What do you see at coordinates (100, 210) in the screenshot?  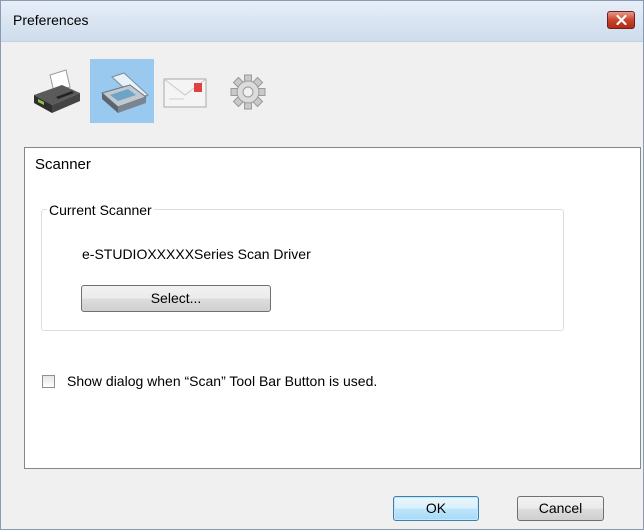 I see `current-scanner-legend: Current Scanner` at bounding box center [100, 210].